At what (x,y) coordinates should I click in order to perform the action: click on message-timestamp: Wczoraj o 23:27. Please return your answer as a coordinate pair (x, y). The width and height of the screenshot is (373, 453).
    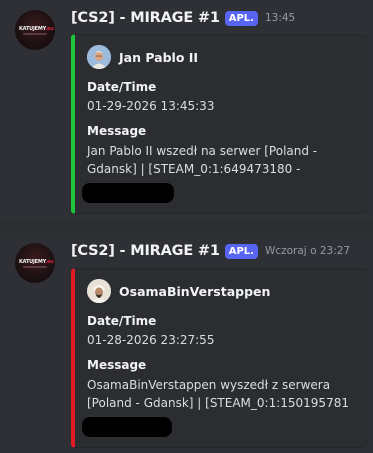
    Looking at the image, I should click on (307, 251).